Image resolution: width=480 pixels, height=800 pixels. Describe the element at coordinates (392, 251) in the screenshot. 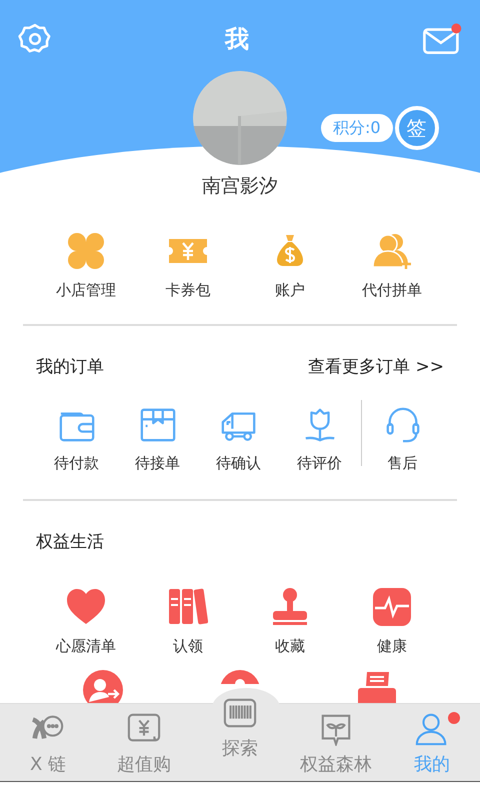

I see `add-user-icon` at that location.